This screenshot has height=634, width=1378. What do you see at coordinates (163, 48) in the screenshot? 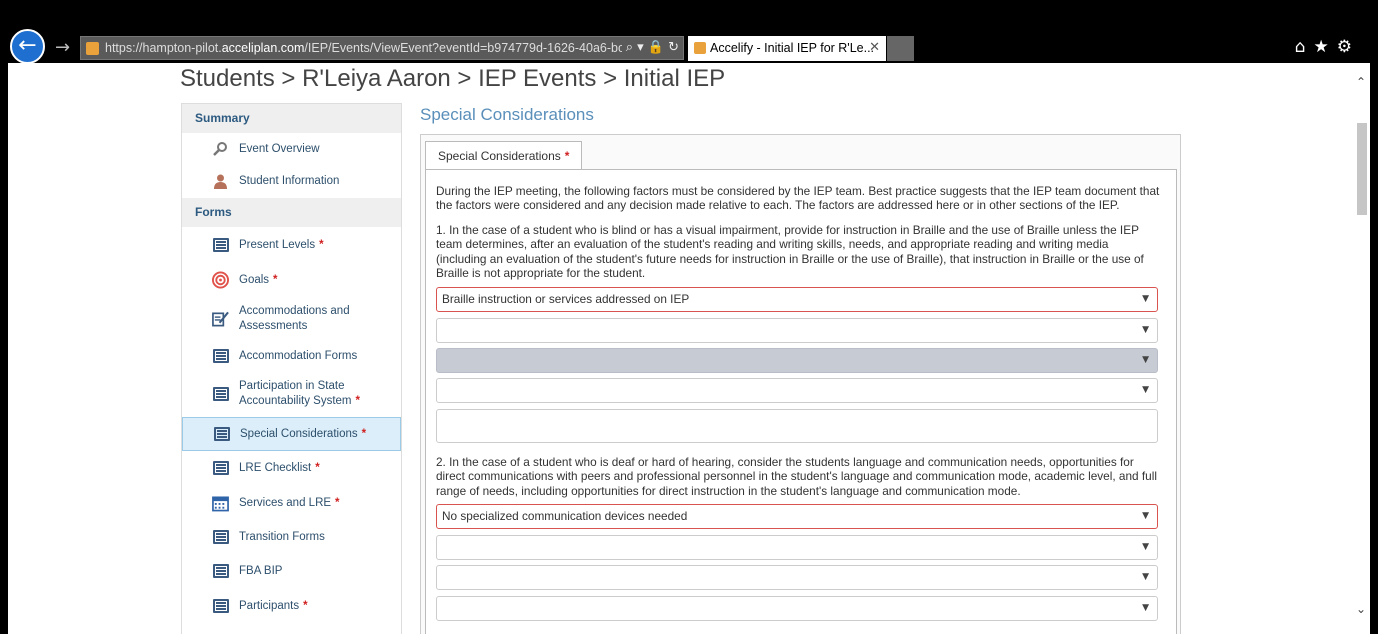
I see `url-prefix: https://hampton-pilot.` at bounding box center [163, 48].